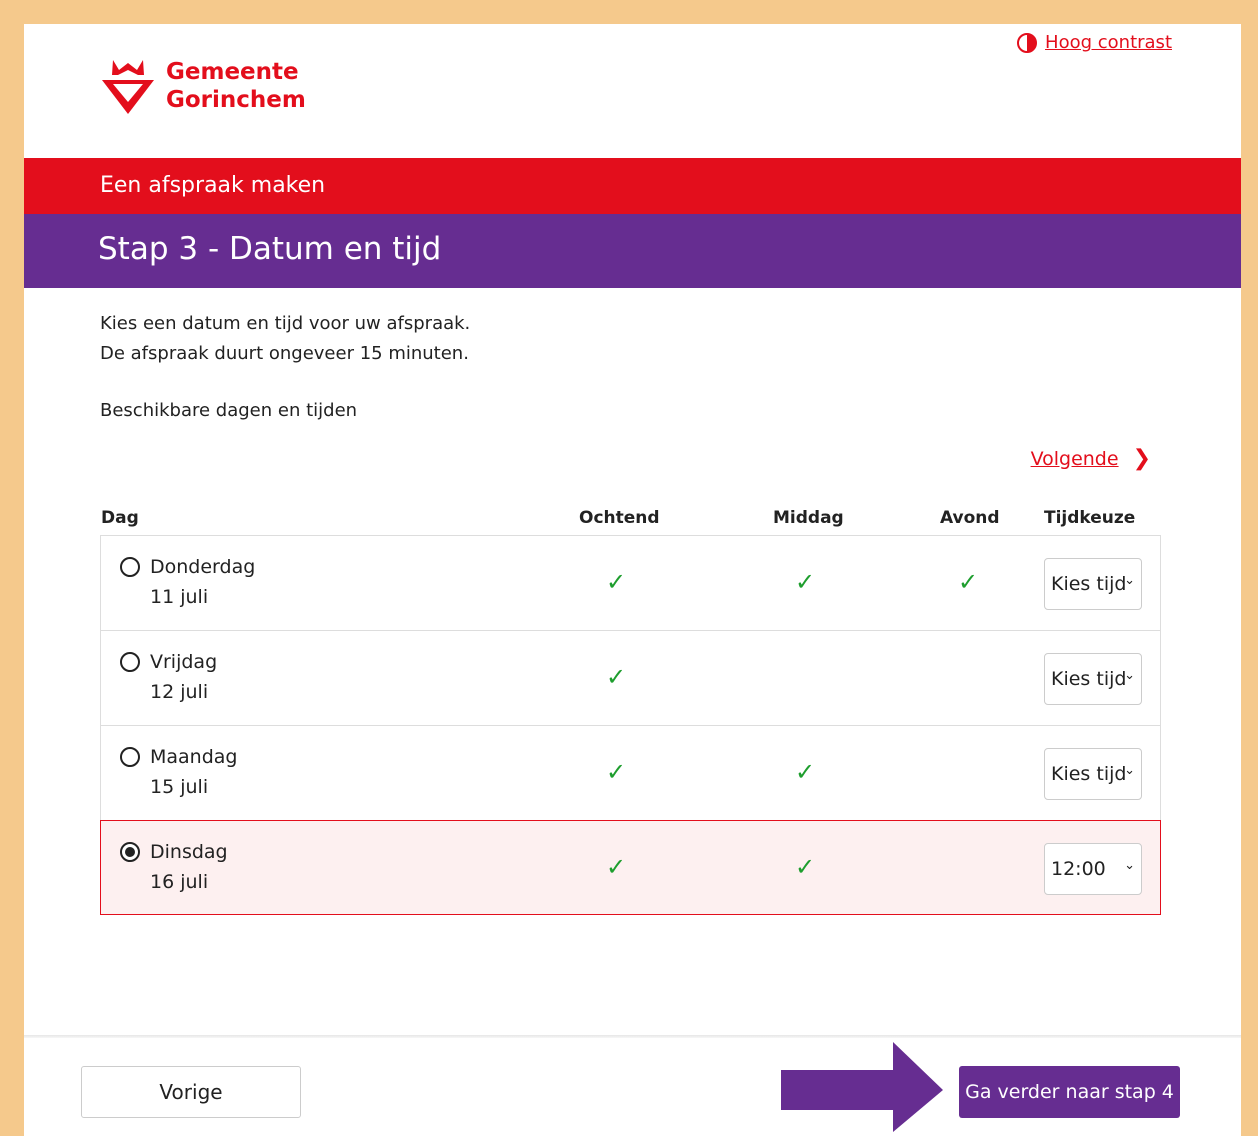 The image size is (1258, 1136). What do you see at coordinates (1108, 42) in the screenshot?
I see `high-contrast-label: Hoog contrast` at bounding box center [1108, 42].